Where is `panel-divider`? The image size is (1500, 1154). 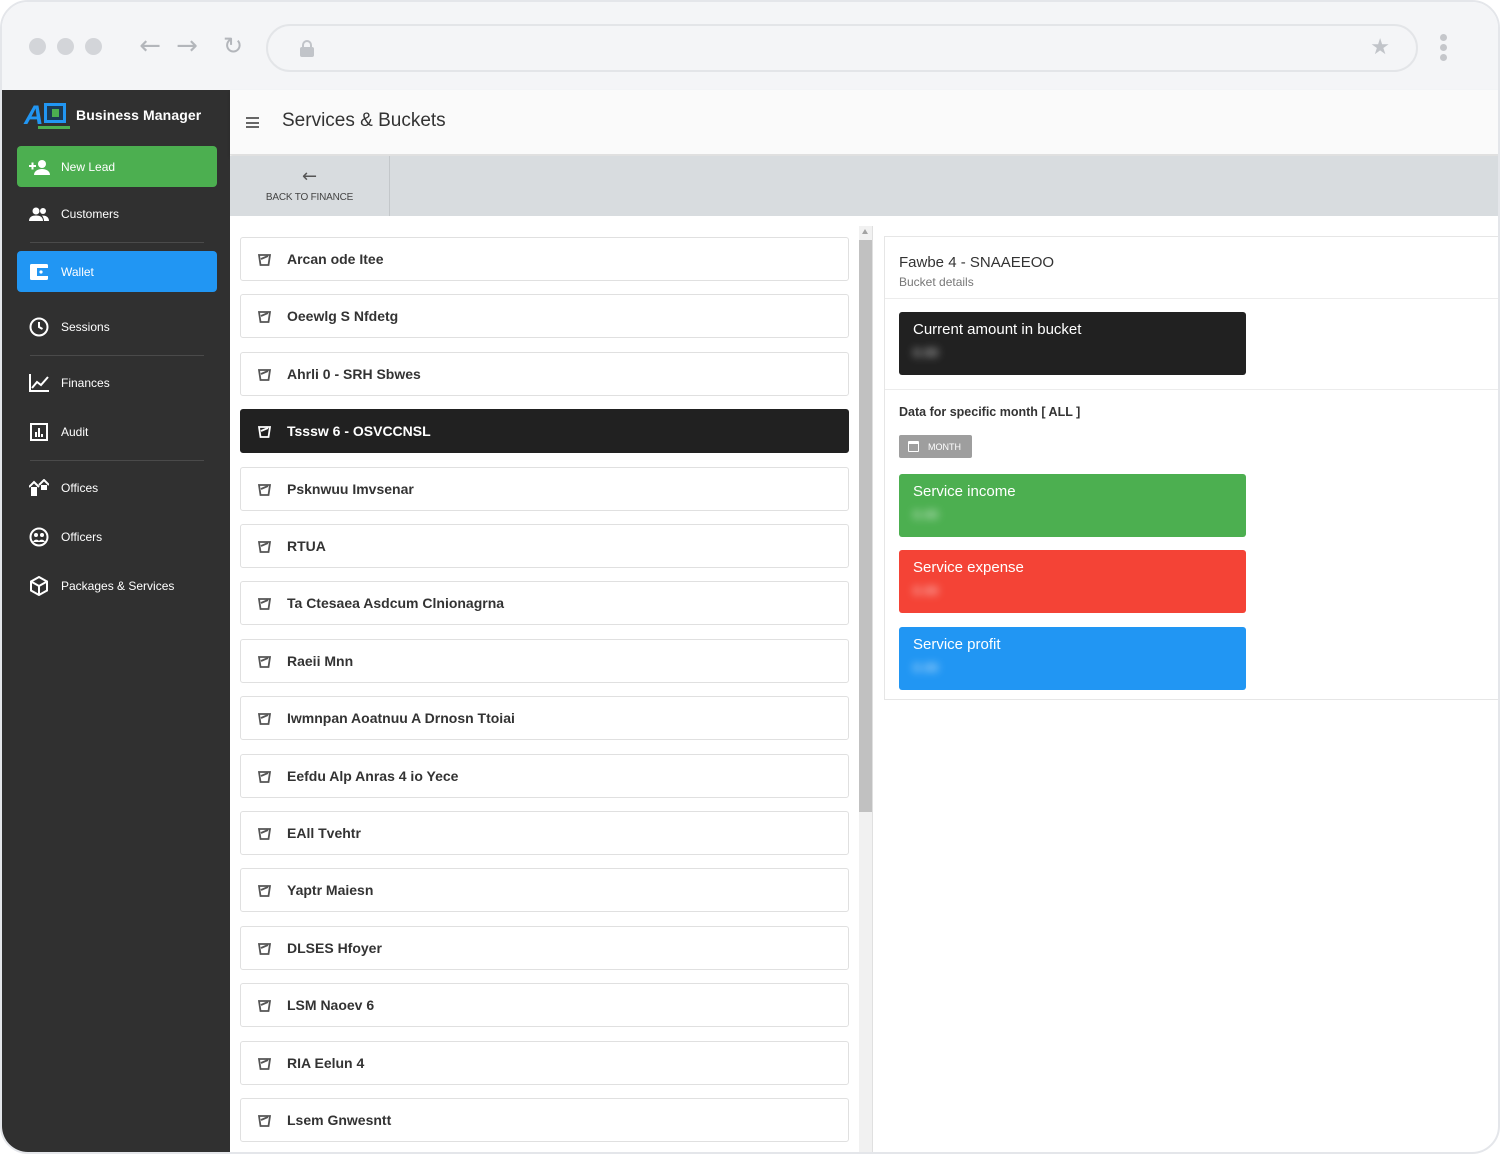 panel-divider is located at coordinates (1191, 389).